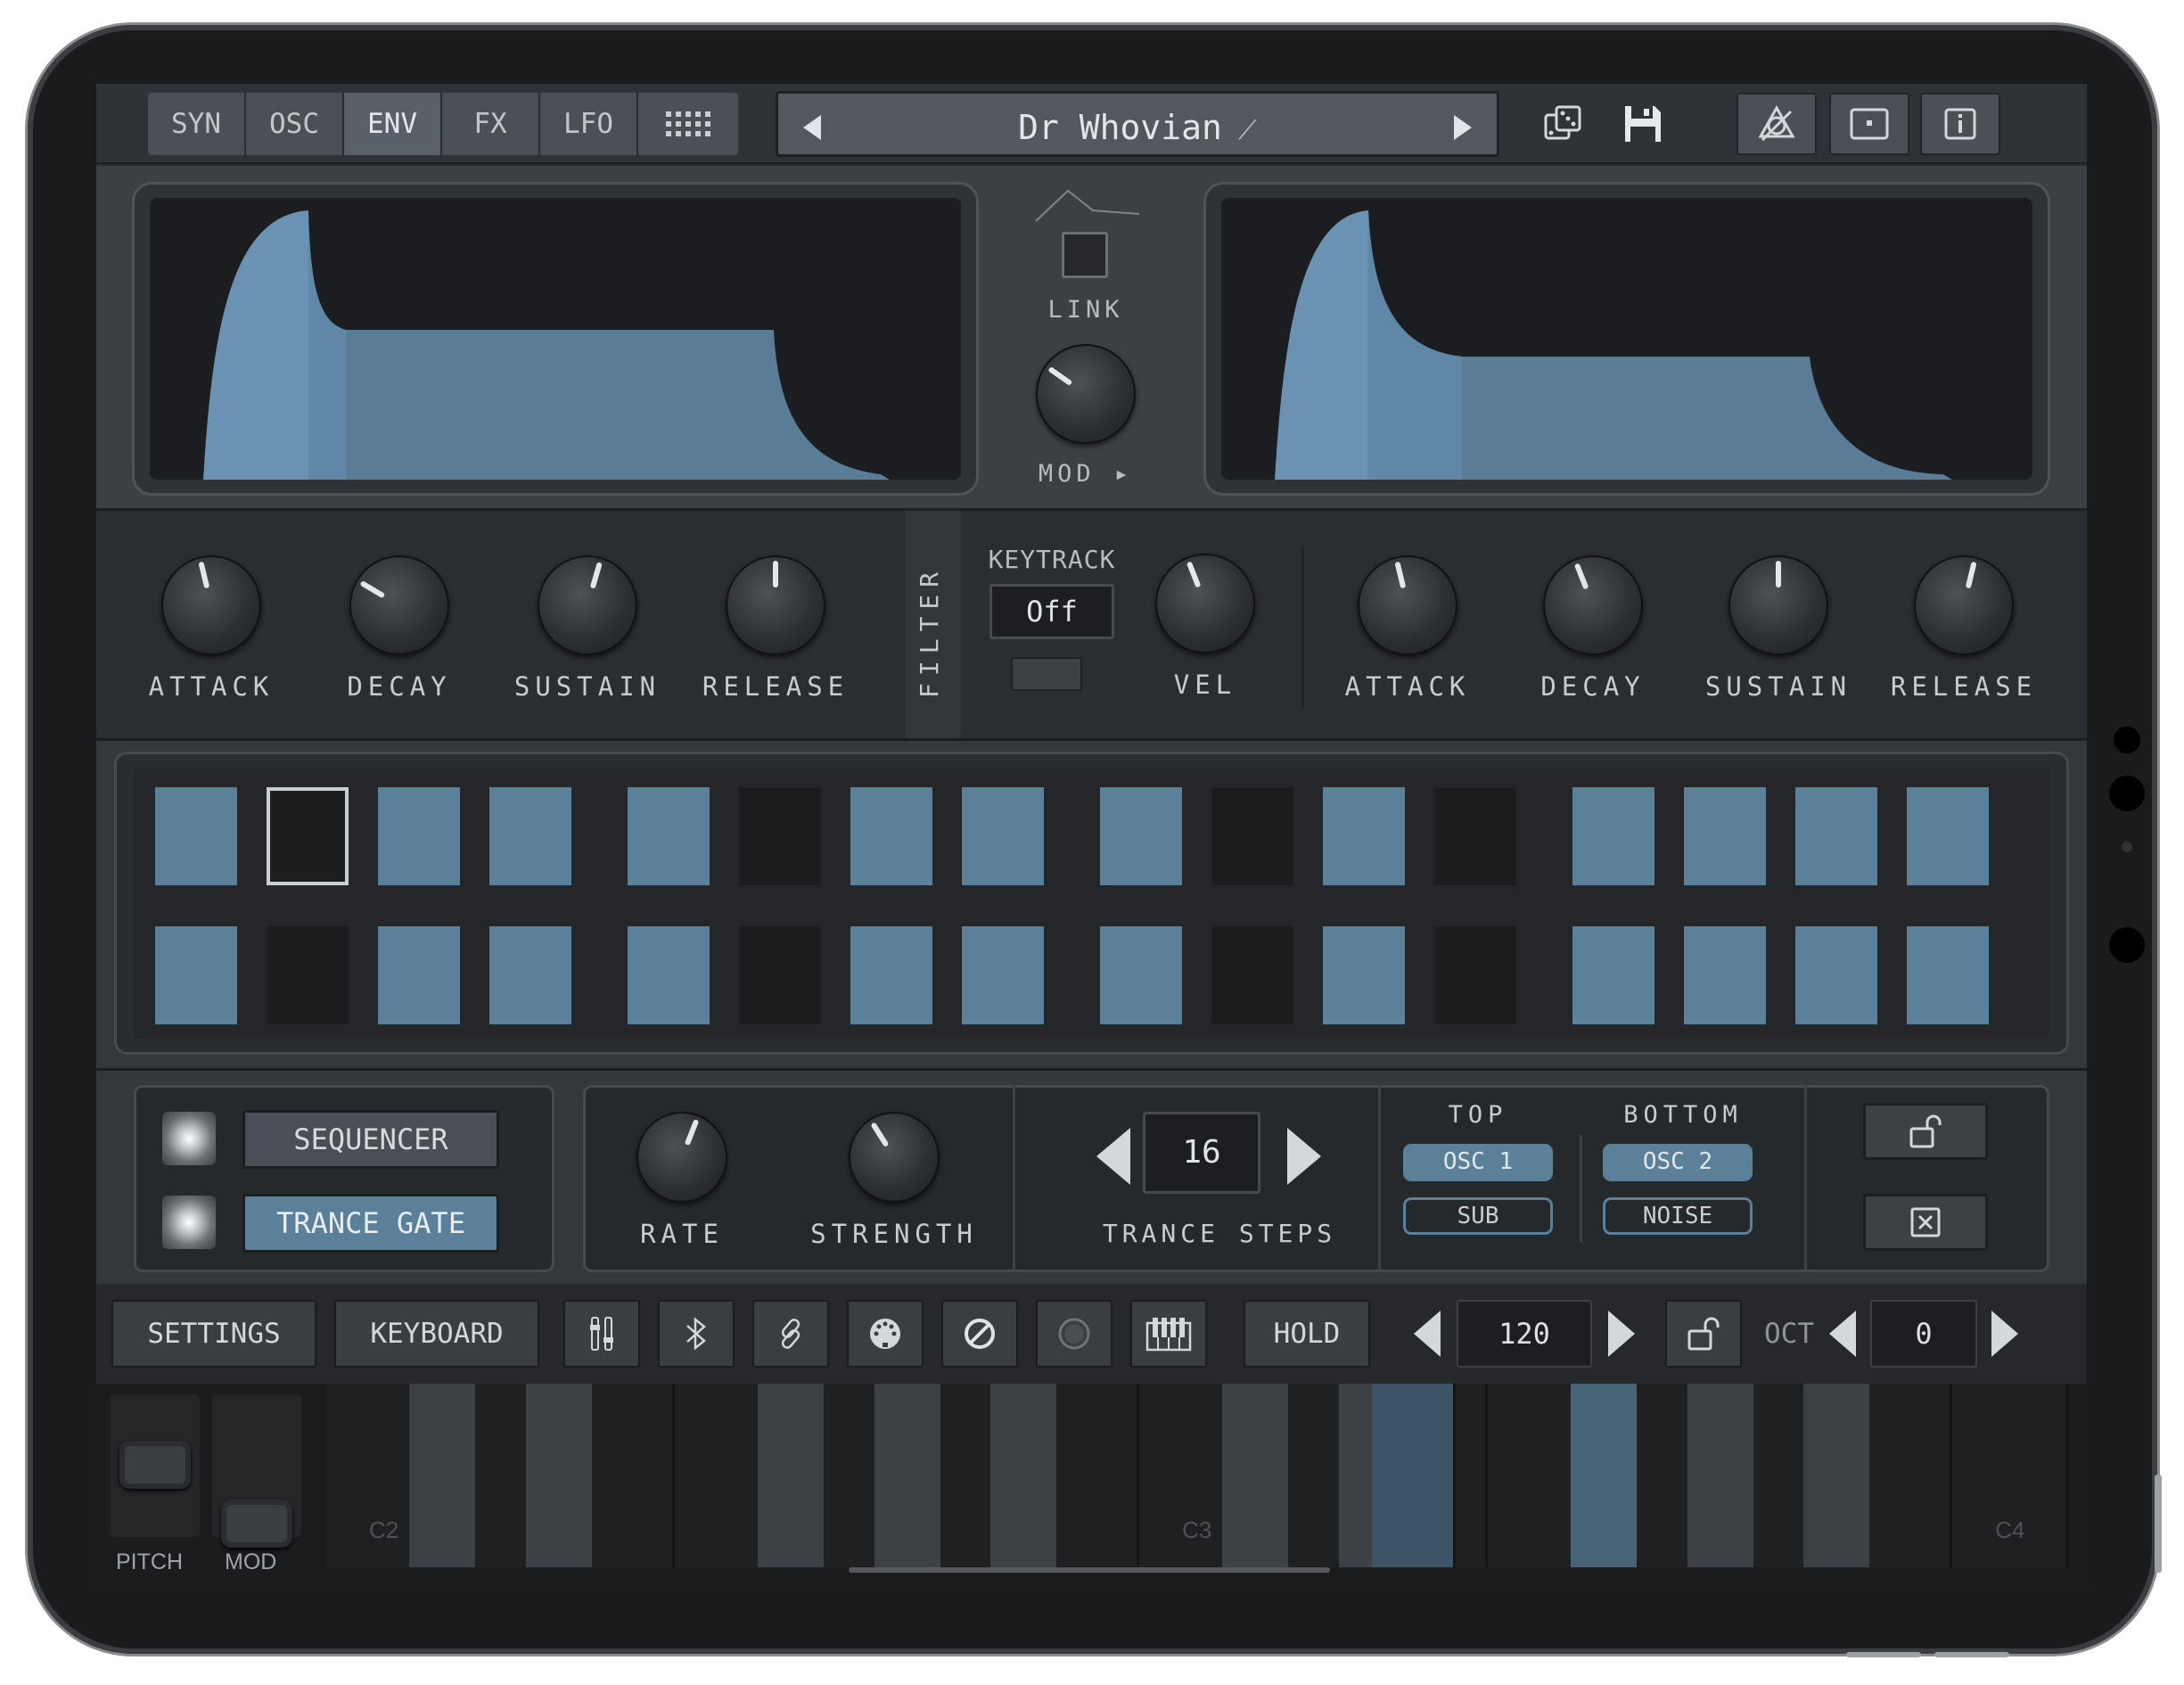 Image resolution: width=2184 pixels, height=1685 pixels. I want to click on tab-env: ENV, so click(393, 124).